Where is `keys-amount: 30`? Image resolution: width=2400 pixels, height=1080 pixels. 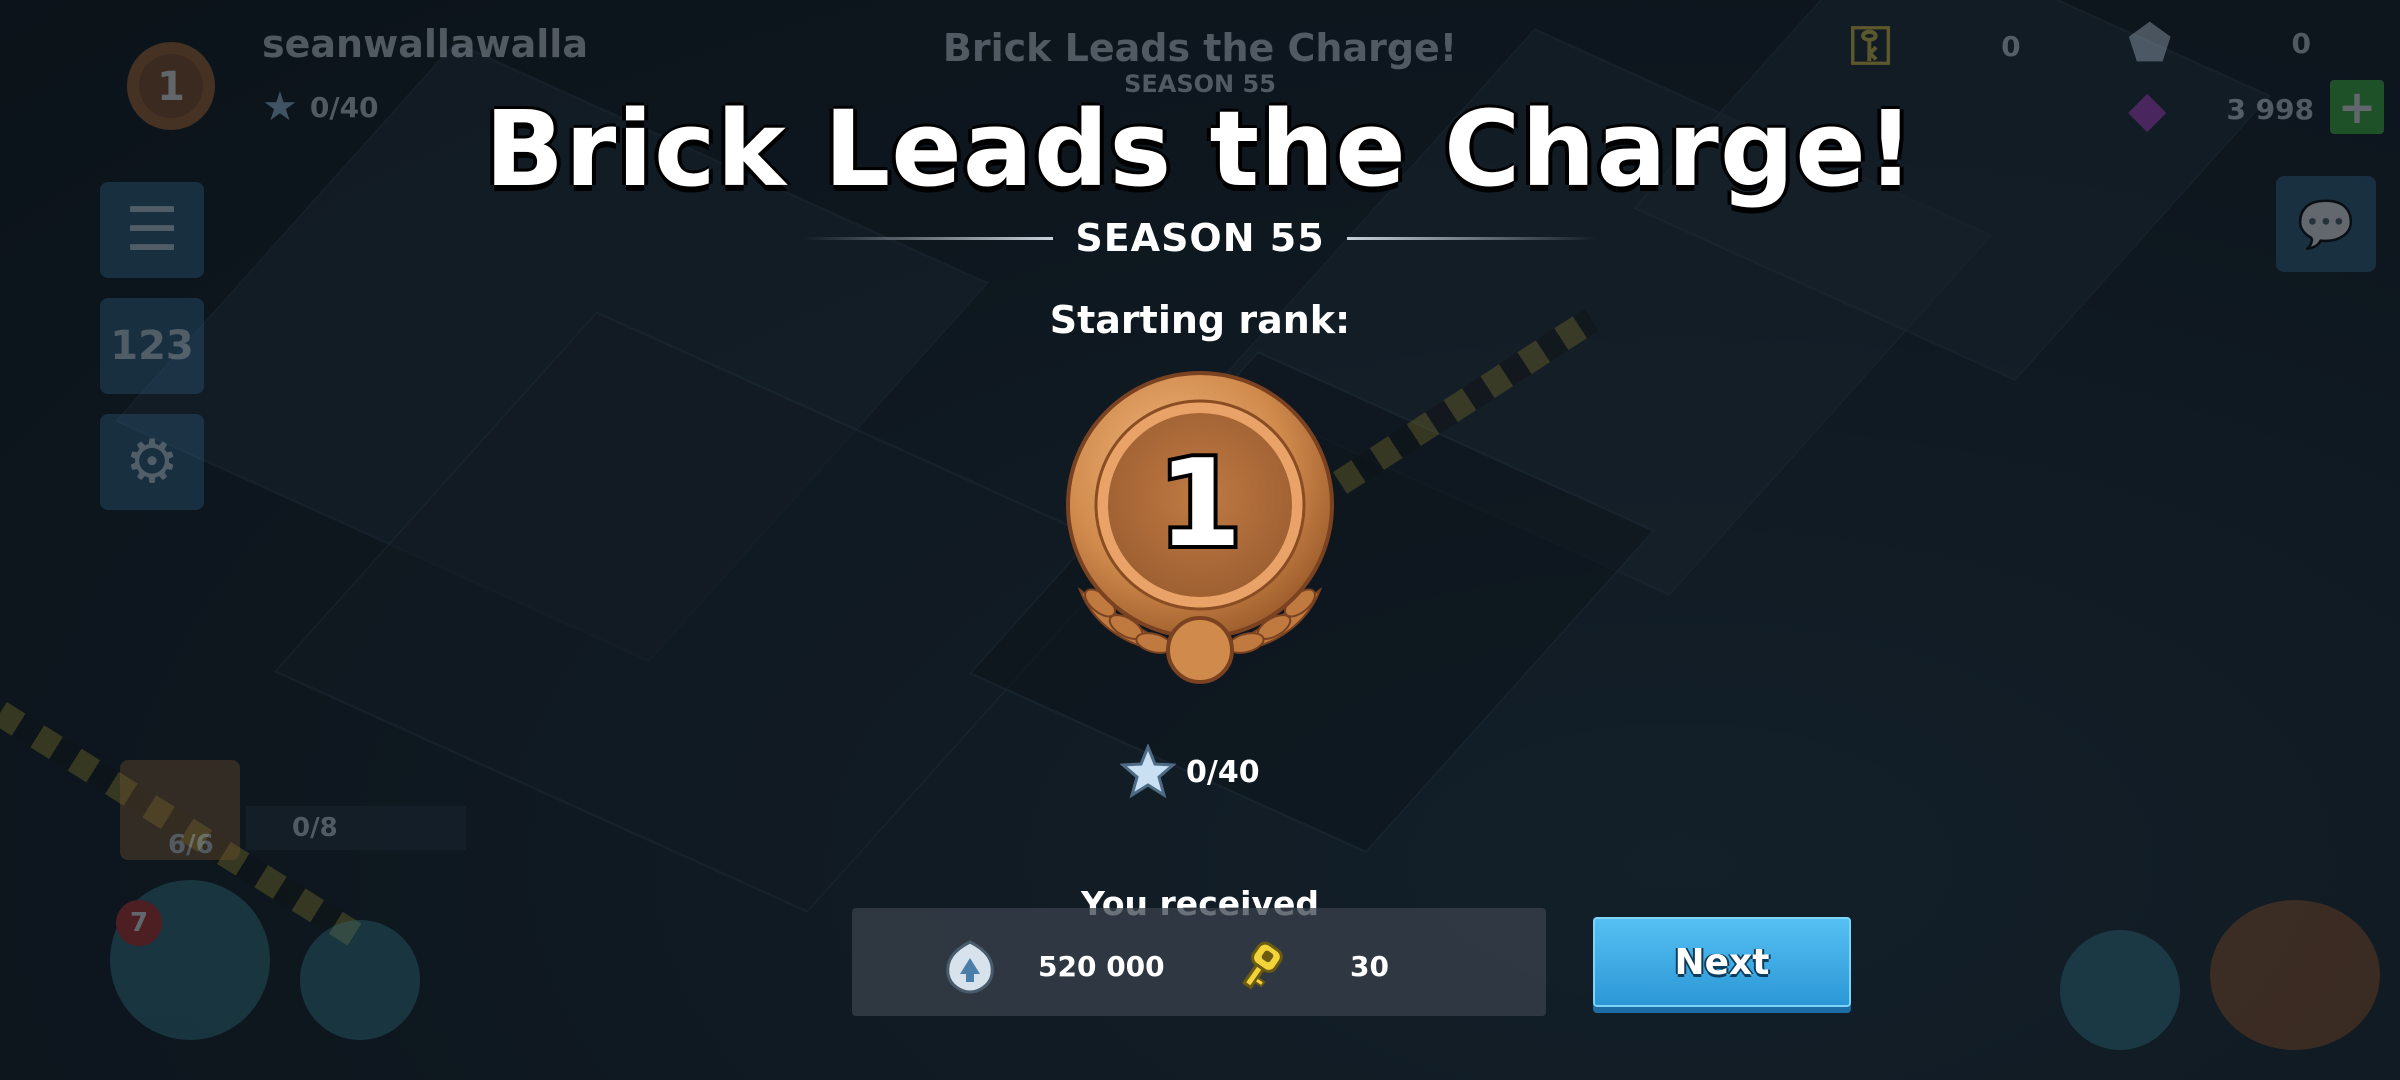
keys-amount: 30 is located at coordinates (1369, 966).